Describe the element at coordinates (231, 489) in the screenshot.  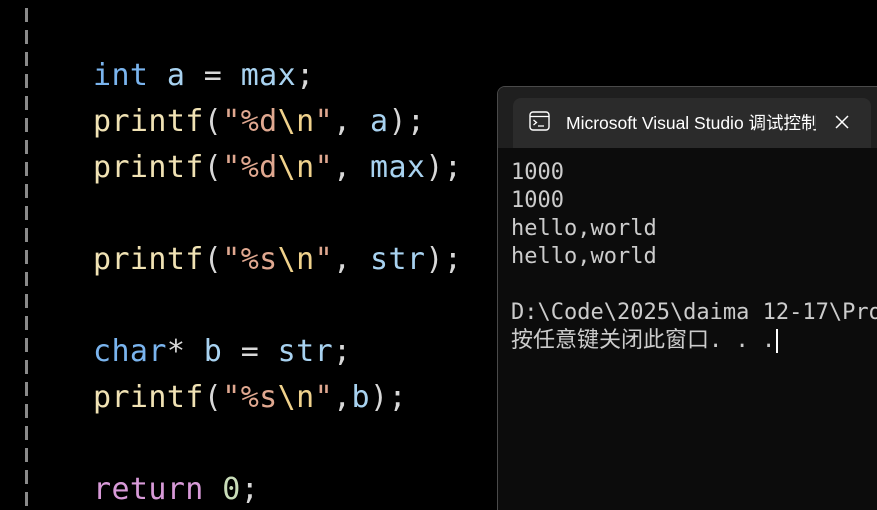
I see `code-token: 0` at that location.